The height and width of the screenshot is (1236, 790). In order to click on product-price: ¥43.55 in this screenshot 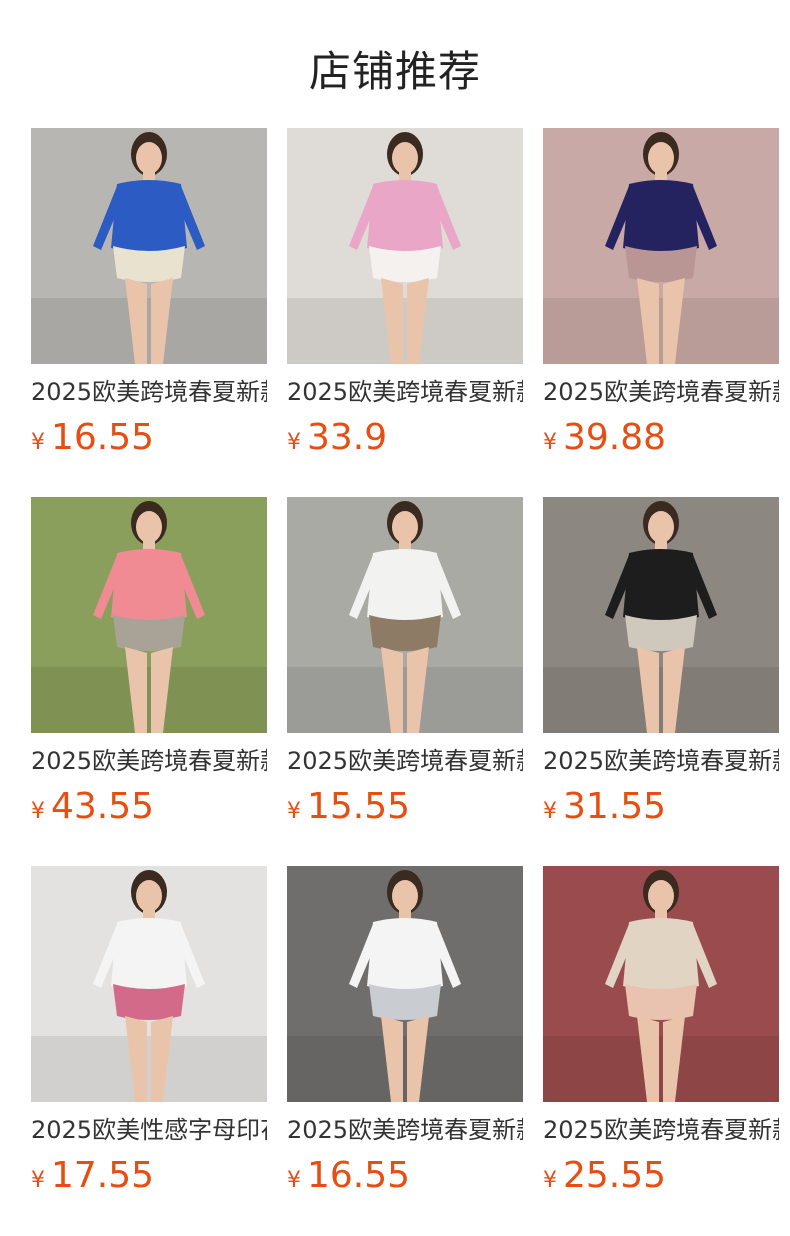, I will do `click(149, 810)`.